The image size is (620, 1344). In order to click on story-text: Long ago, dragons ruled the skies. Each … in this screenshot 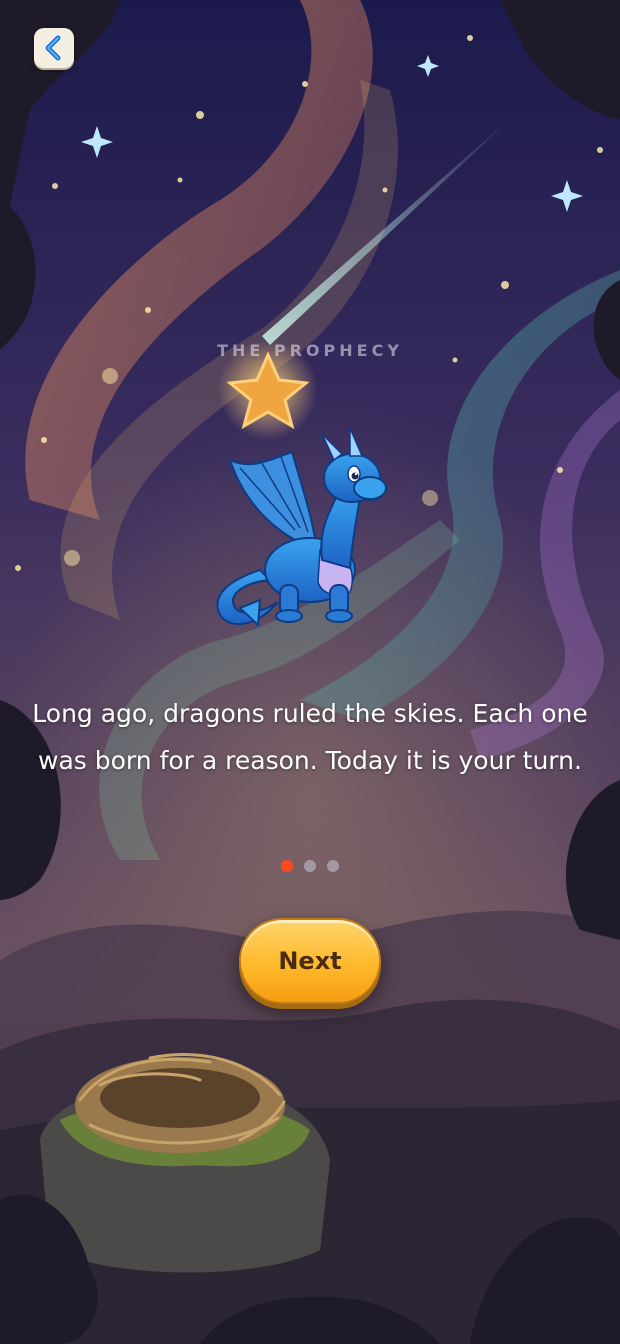, I will do `click(310, 737)`.